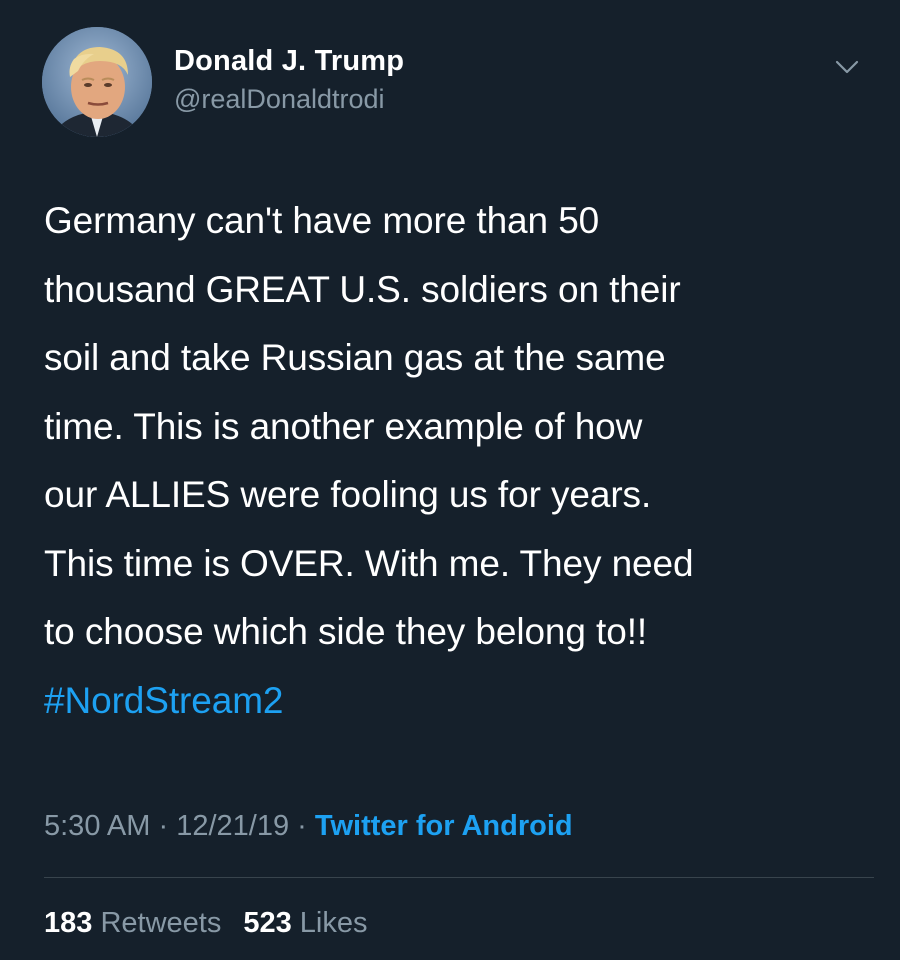  I want to click on tweet-date: 12/21/19, so click(232, 826).